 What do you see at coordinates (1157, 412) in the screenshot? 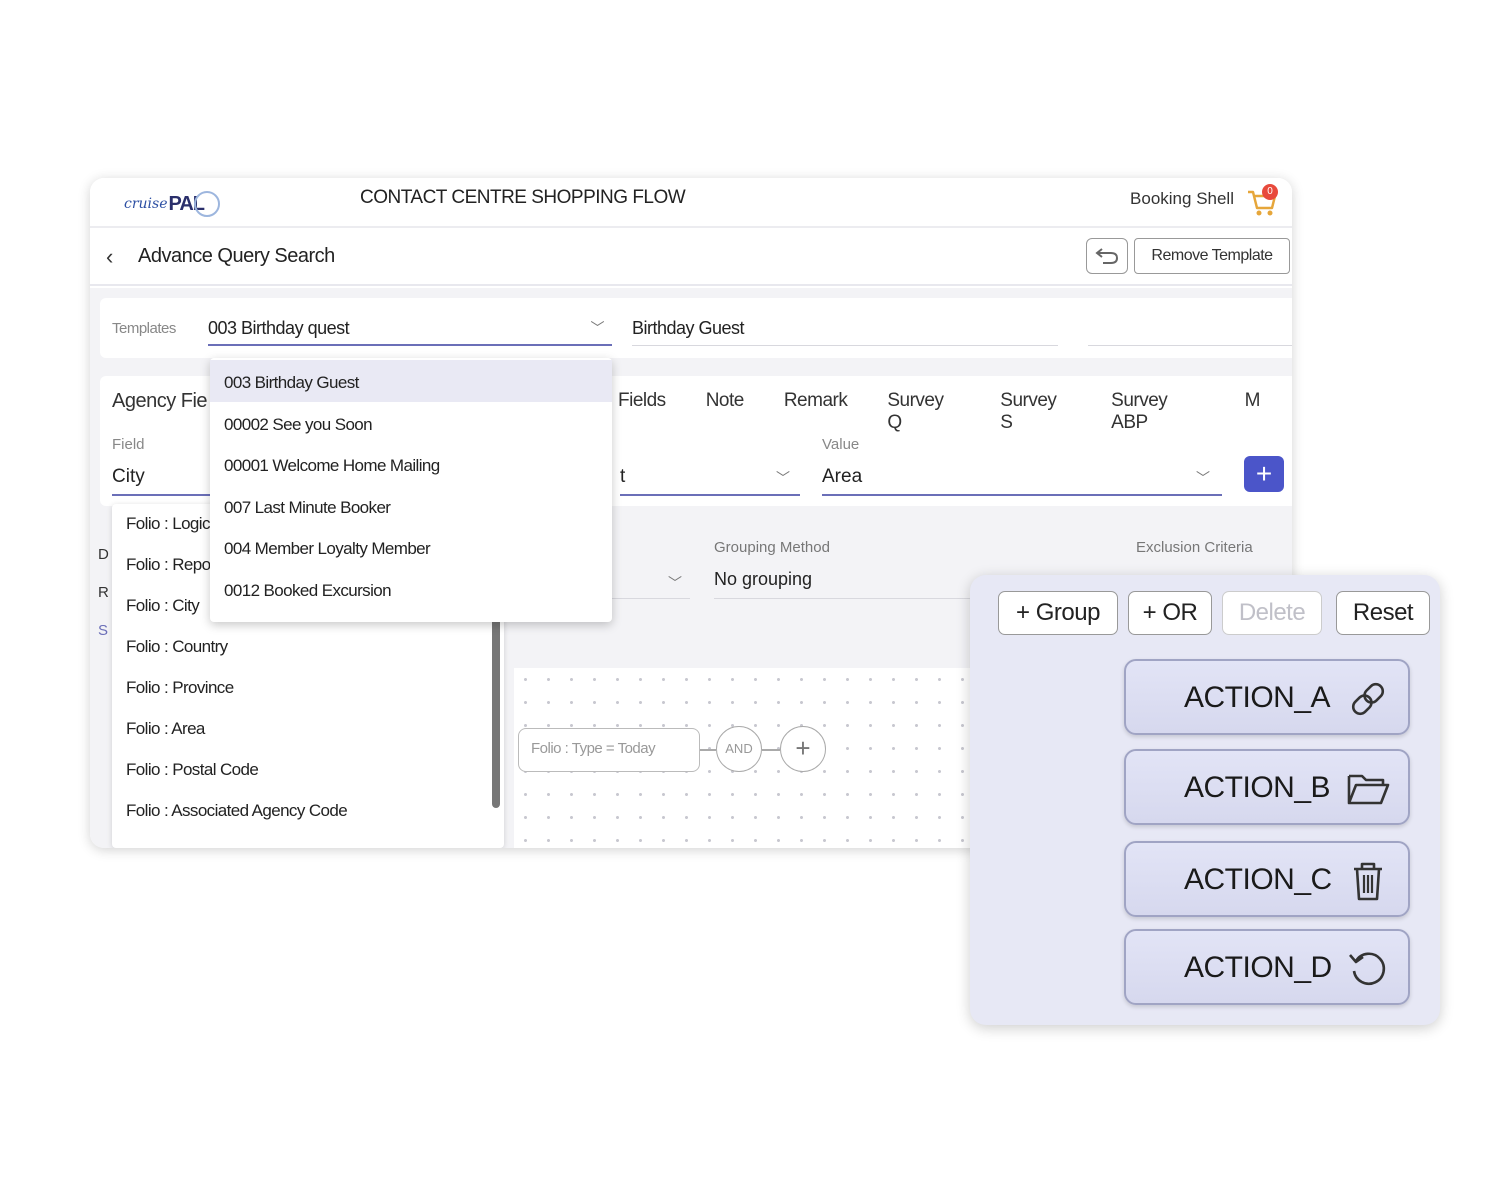
I see `tab-survey-abp: Survey ABP` at bounding box center [1157, 412].